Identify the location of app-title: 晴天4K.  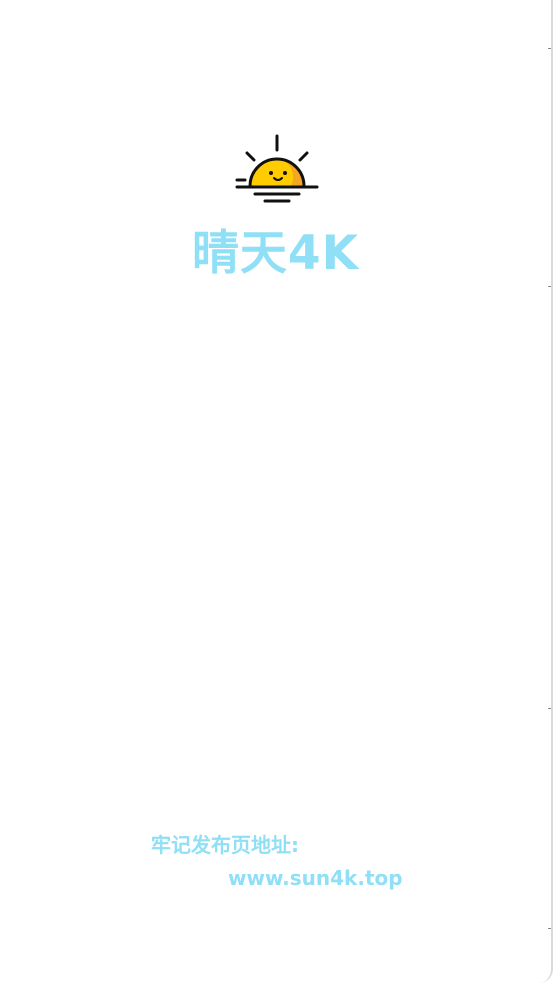
(275, 253).